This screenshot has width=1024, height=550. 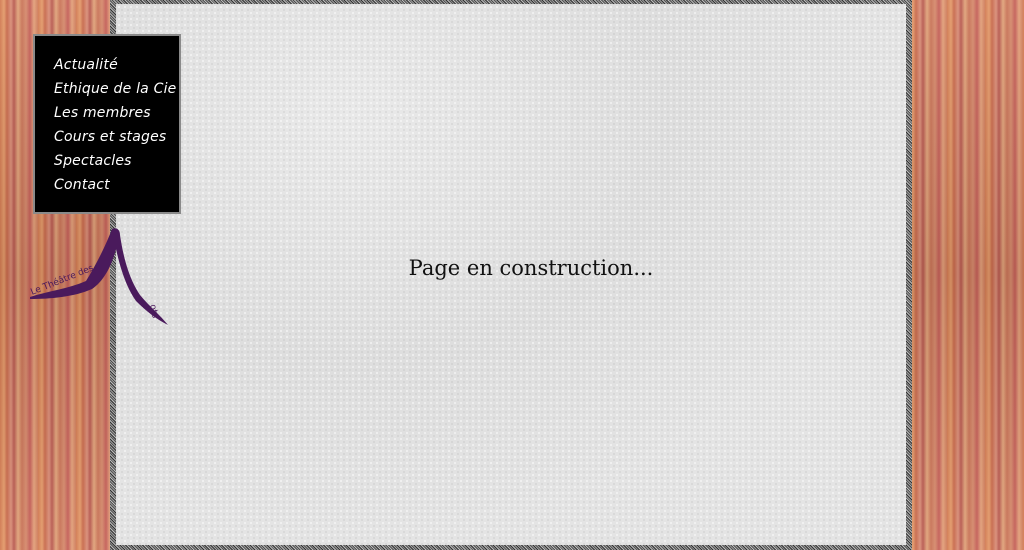 What do you see at coordinates (116, 65) in the screenshot?
I see `nav-item-actualite: Actualité` at bounding box center [116, 65].